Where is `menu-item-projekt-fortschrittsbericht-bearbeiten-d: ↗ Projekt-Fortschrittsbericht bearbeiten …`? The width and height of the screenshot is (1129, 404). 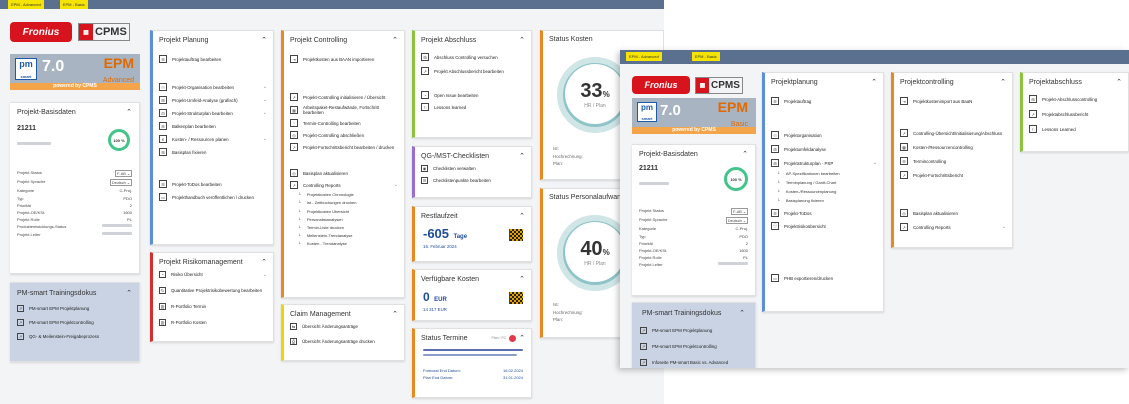
menu-item-projekt-fortschrittsbericht-bearbeiten-d: ↗ Projekt-Fortschrittsbericht bearbeiten … is located at coordinates (344, 147).